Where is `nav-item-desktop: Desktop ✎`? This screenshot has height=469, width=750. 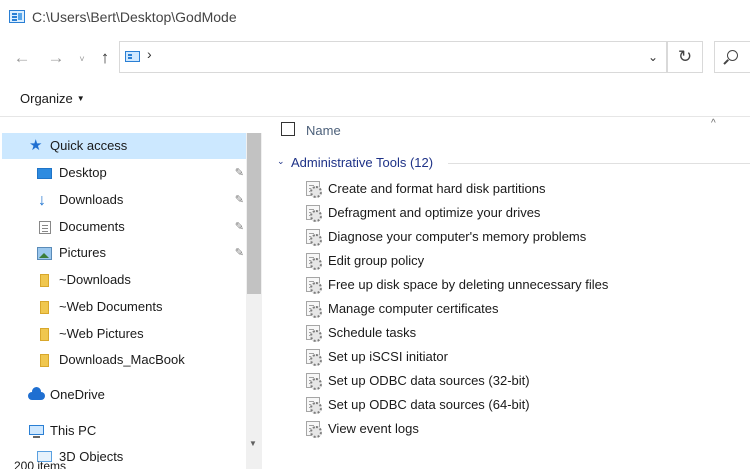
nav-item-desktop: Desktop ✎ is located at coordinates (122, 173).